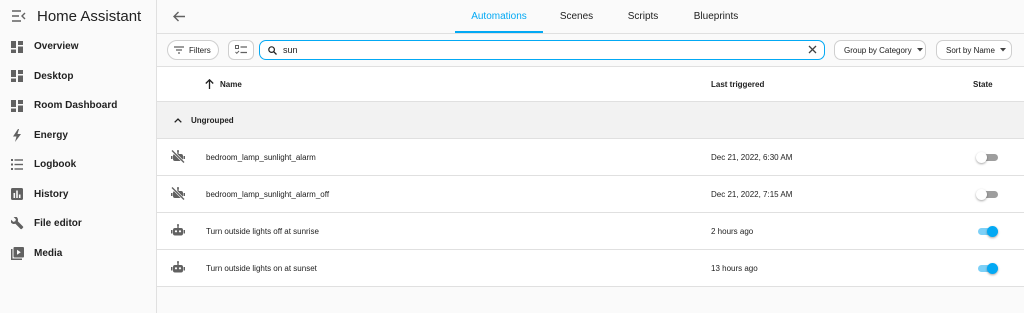 Image resolution: width=1024 pixels, height=313 pixels. I want to click on chevron-up-icon, so click(178, 120).